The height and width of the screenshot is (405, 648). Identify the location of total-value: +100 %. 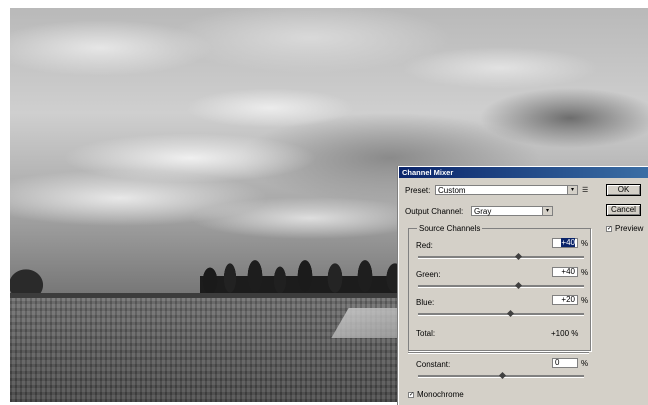
(565, 333).